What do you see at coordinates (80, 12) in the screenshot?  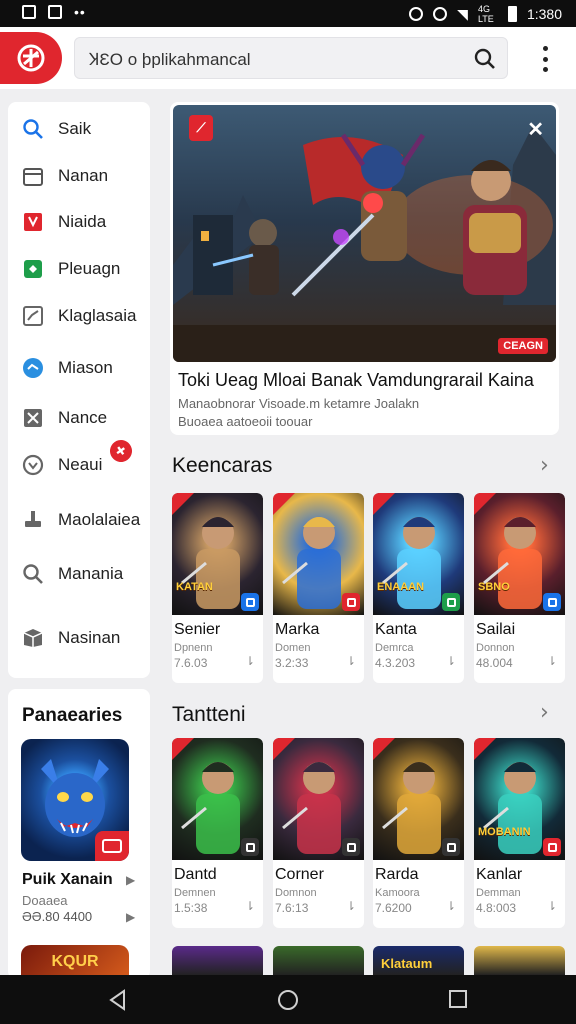 I see `more-icon: ••` at bounding box center [80, 12].